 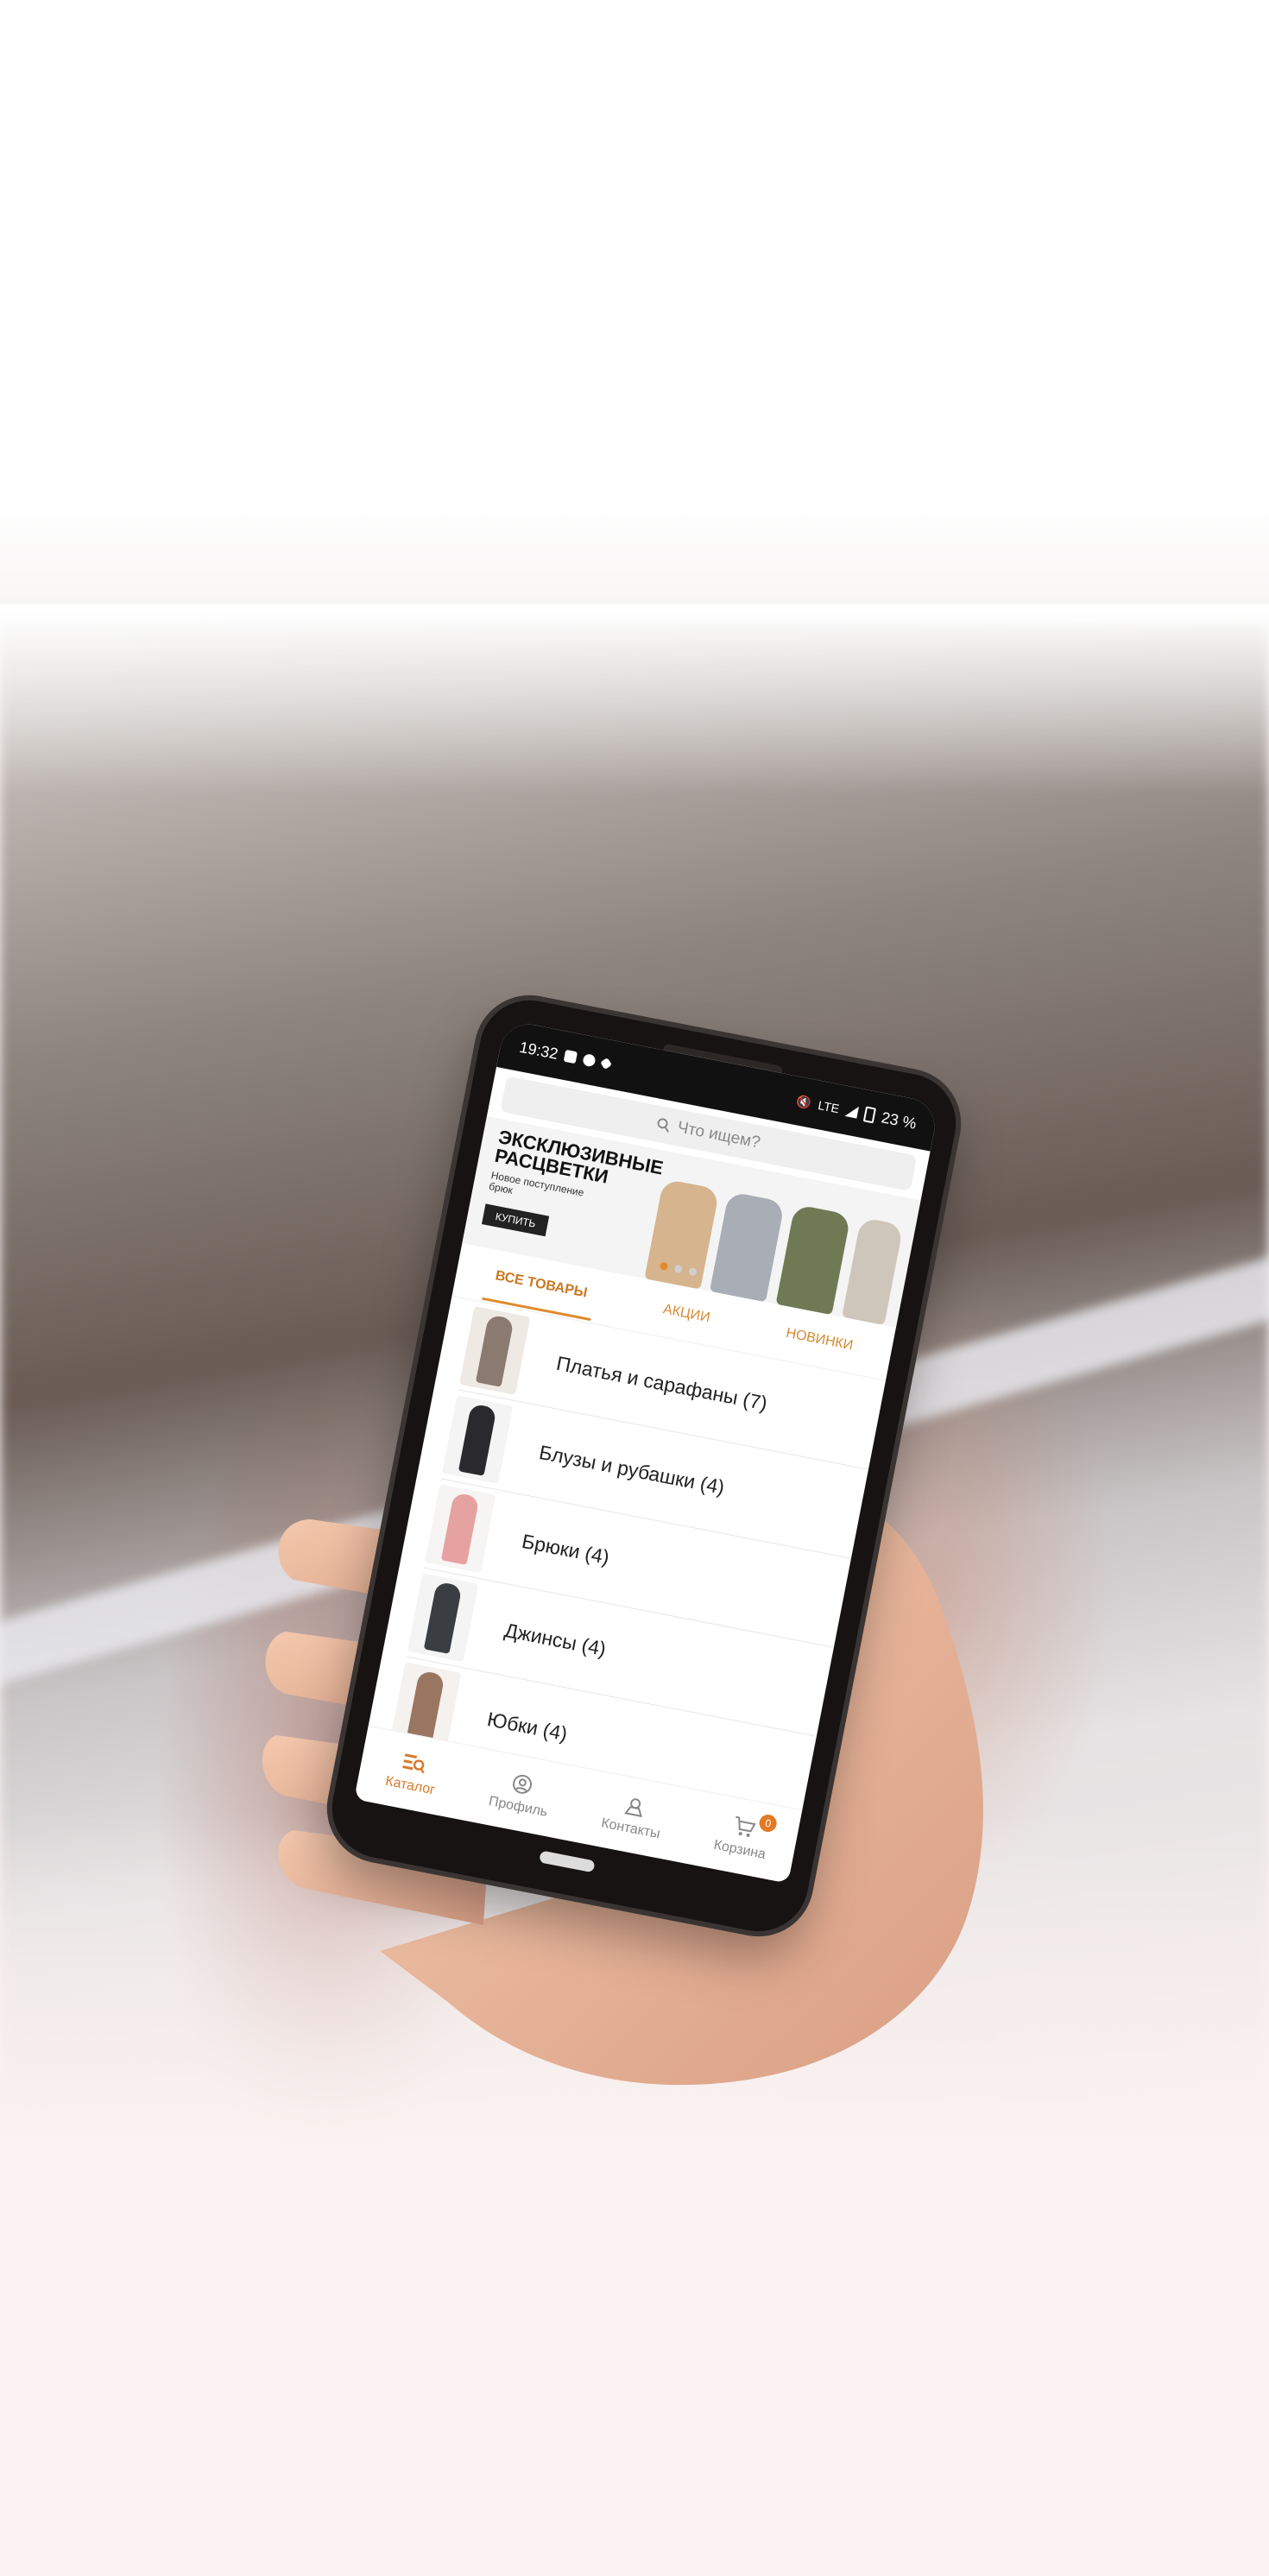 I want to click on dropbox-notification-icon, so click(x=606, y=1064).